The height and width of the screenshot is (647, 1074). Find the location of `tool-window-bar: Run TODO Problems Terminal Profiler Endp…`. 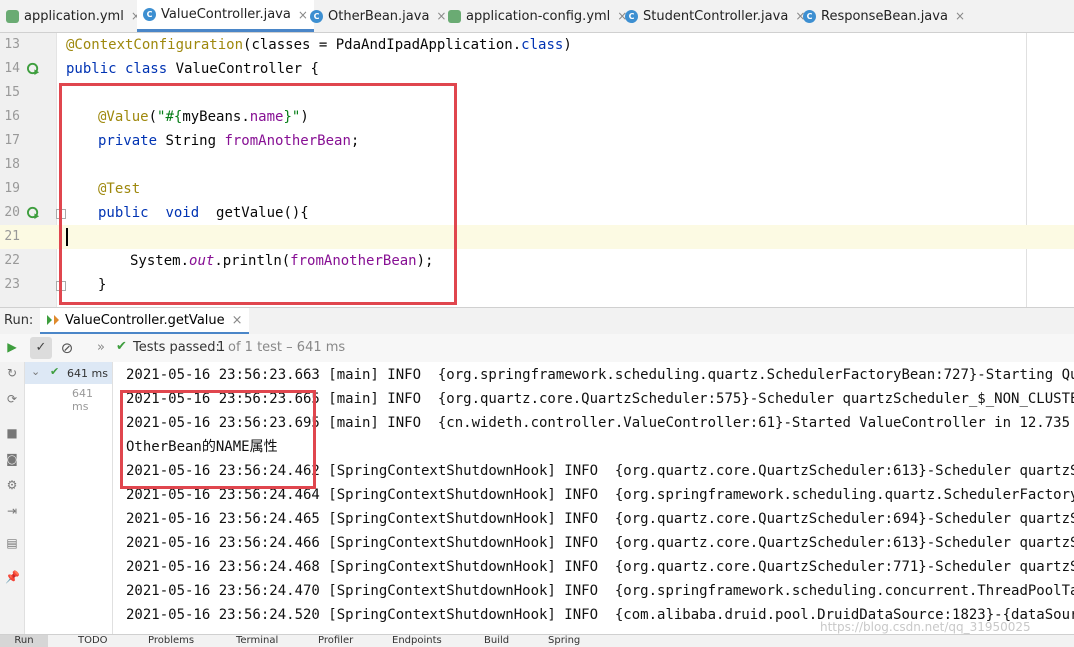

tool-window-bar: Run TODO Problems Terminal Profiler Endp… is located at coordinates (537, 640).